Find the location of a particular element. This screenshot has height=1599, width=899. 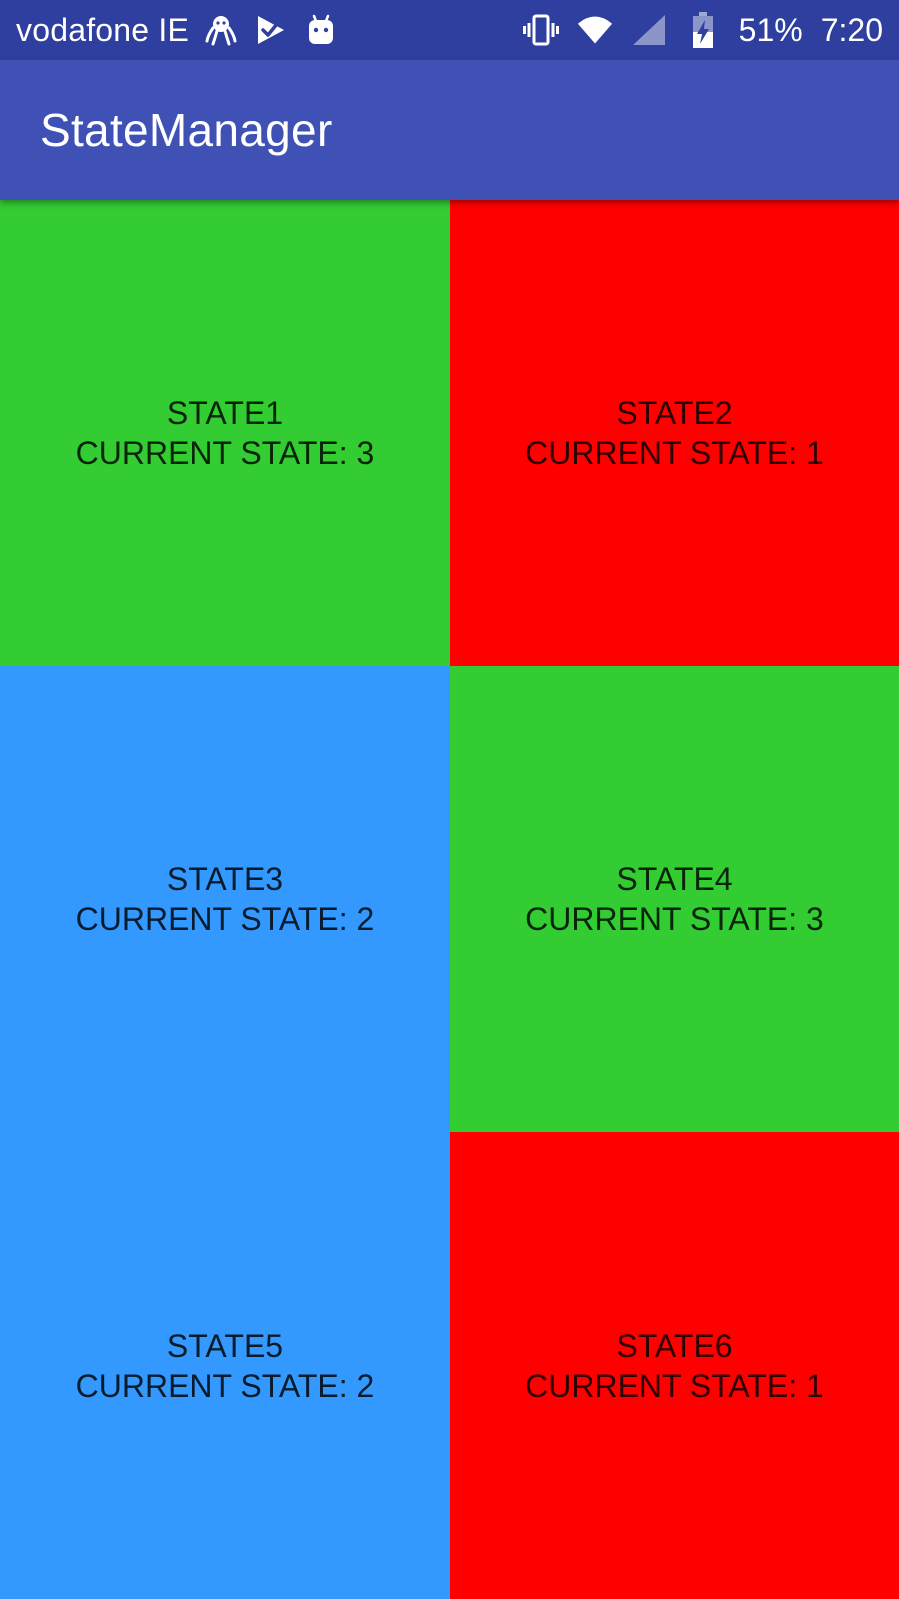

status-left: vodafone IE is located at coordinates (269, 30).